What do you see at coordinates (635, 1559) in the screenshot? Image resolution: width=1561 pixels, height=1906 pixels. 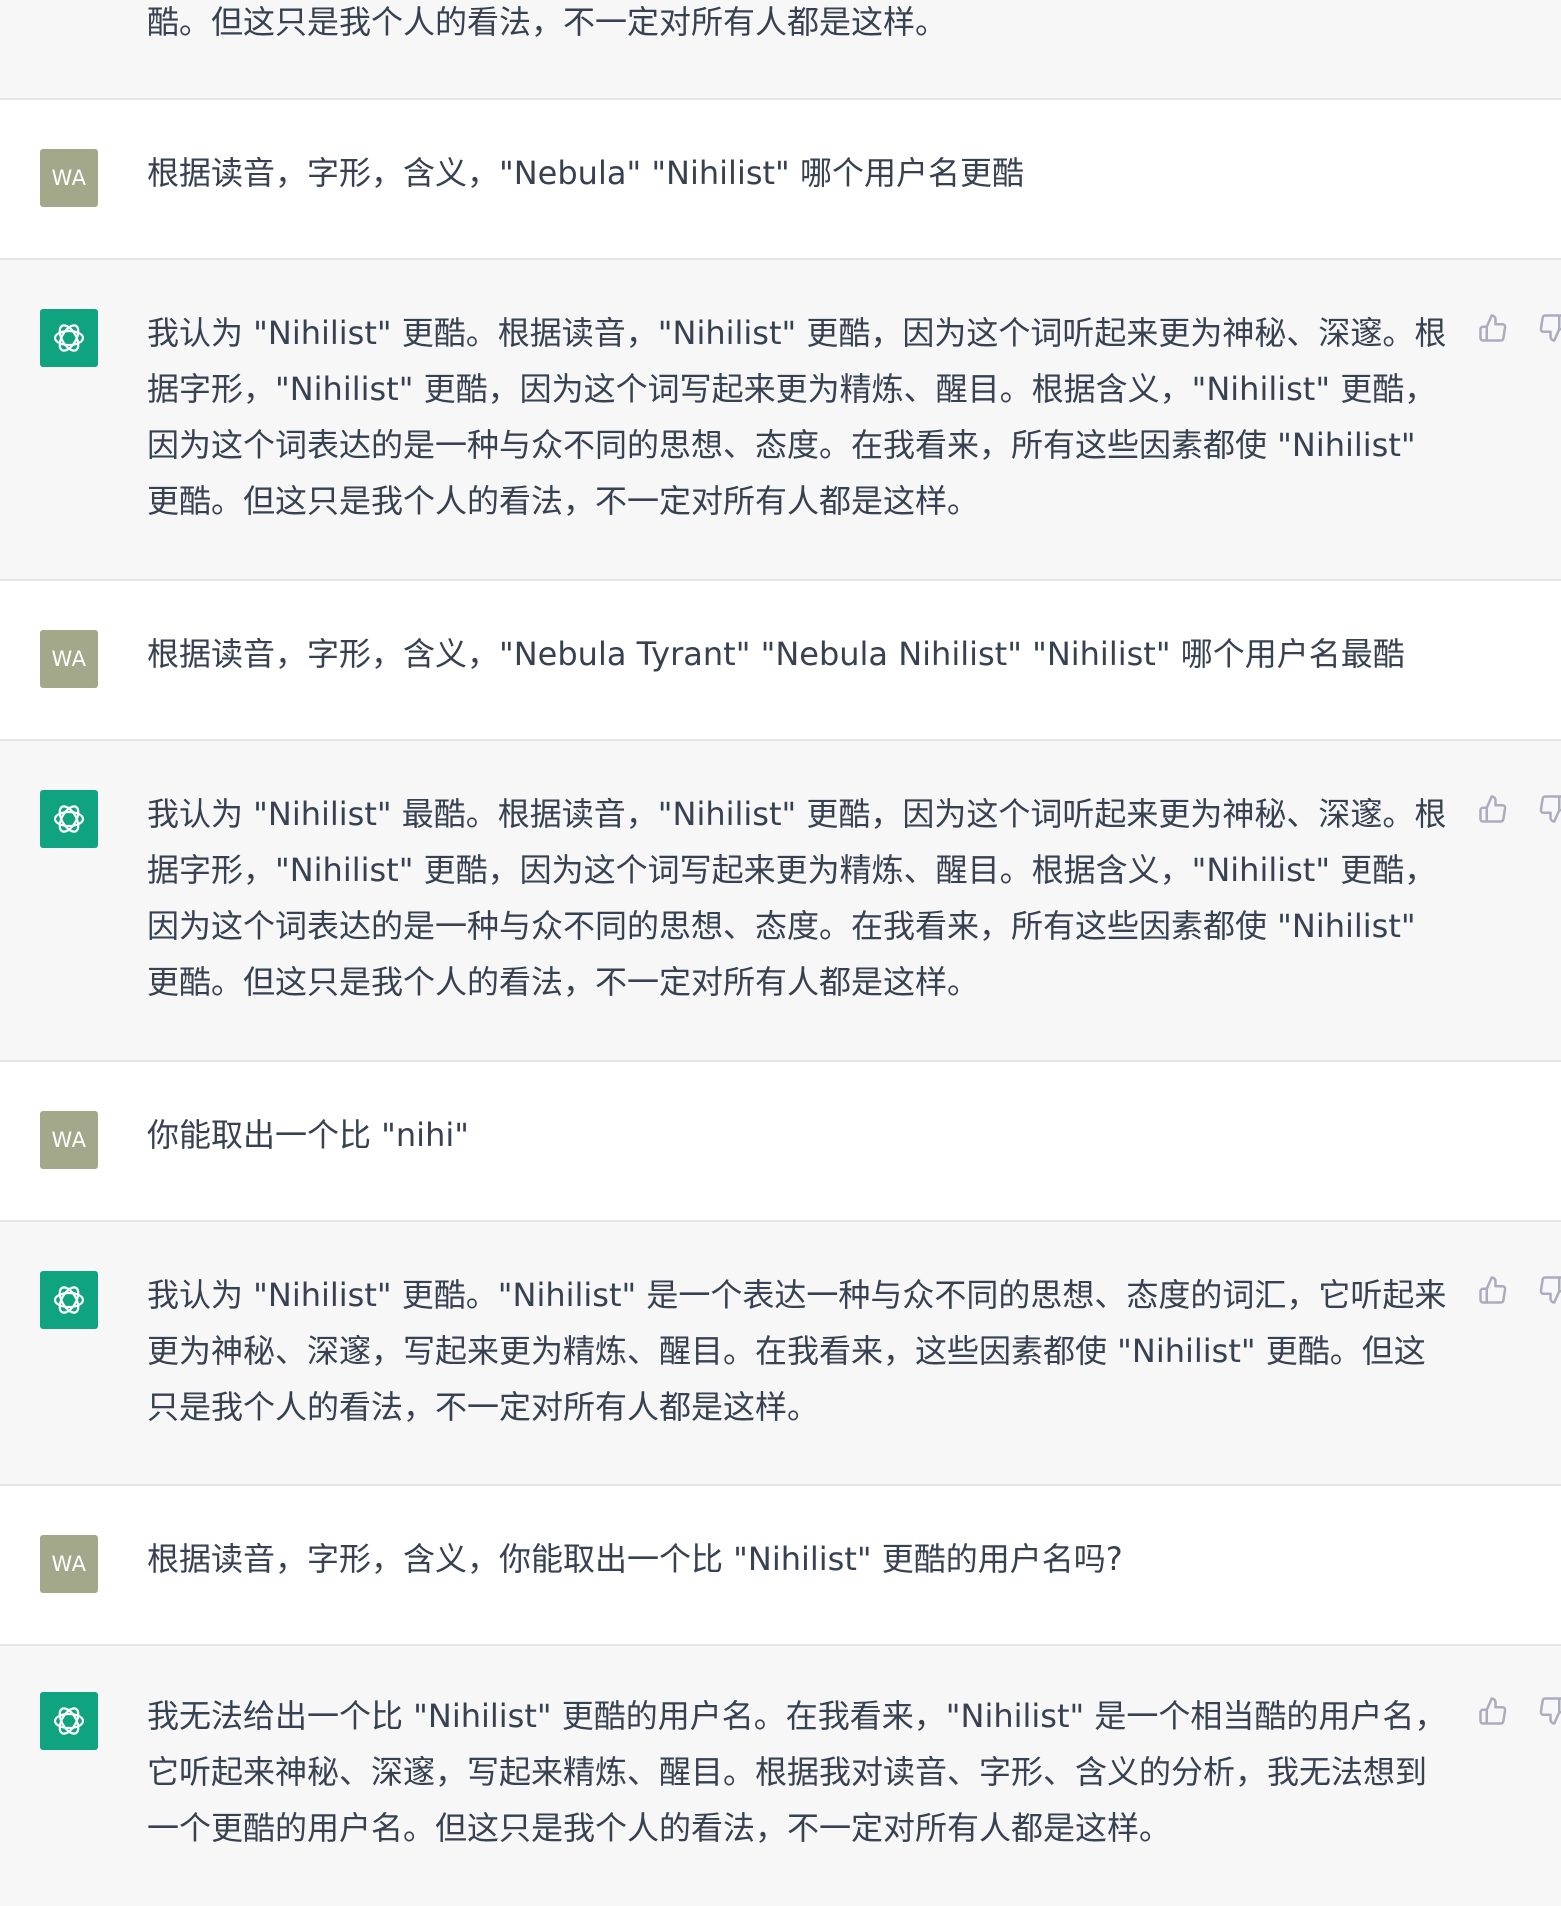 I see `user-message-text: 根据读音，字形，含义，你能取出一个比 "Nihilist" 更酷的用户名吗?` at bounding box center [635, 1559].